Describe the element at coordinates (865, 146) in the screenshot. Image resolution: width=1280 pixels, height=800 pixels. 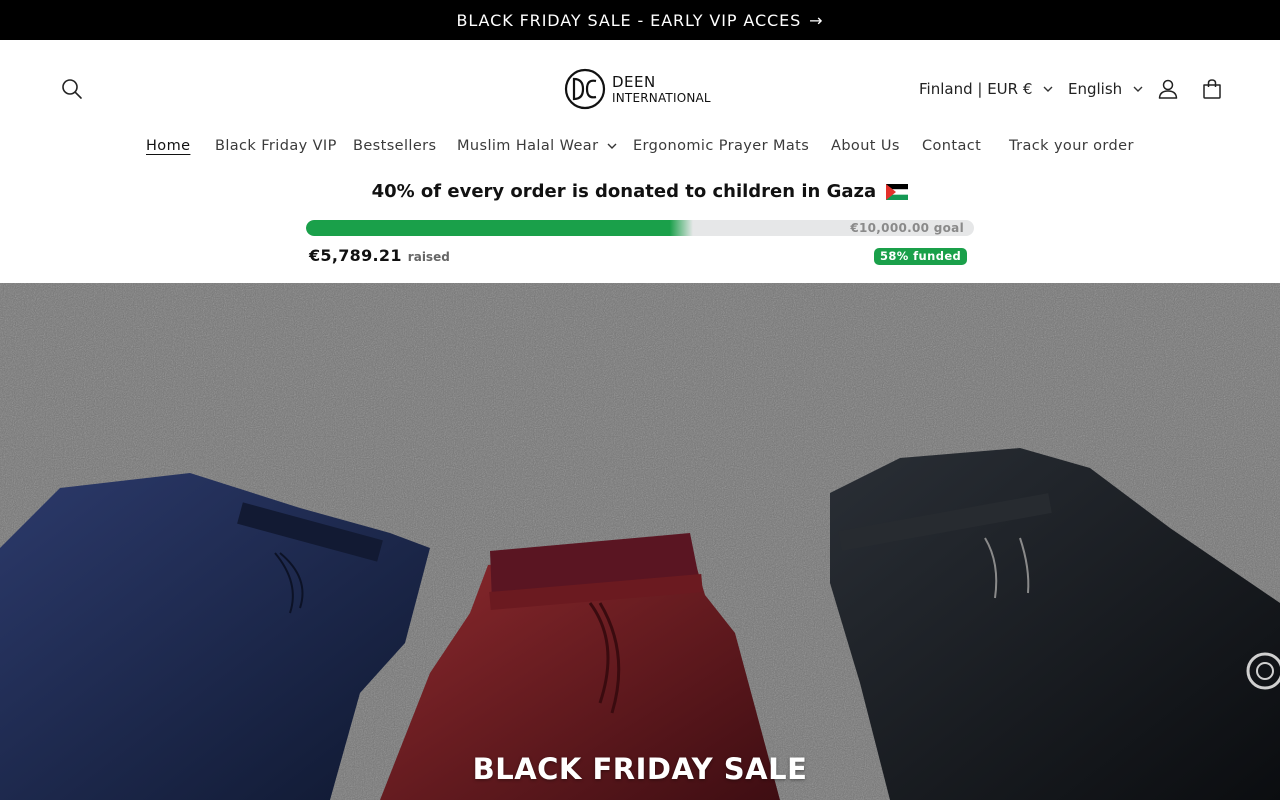
I see `nav-item-about-us: About Us` at that location.